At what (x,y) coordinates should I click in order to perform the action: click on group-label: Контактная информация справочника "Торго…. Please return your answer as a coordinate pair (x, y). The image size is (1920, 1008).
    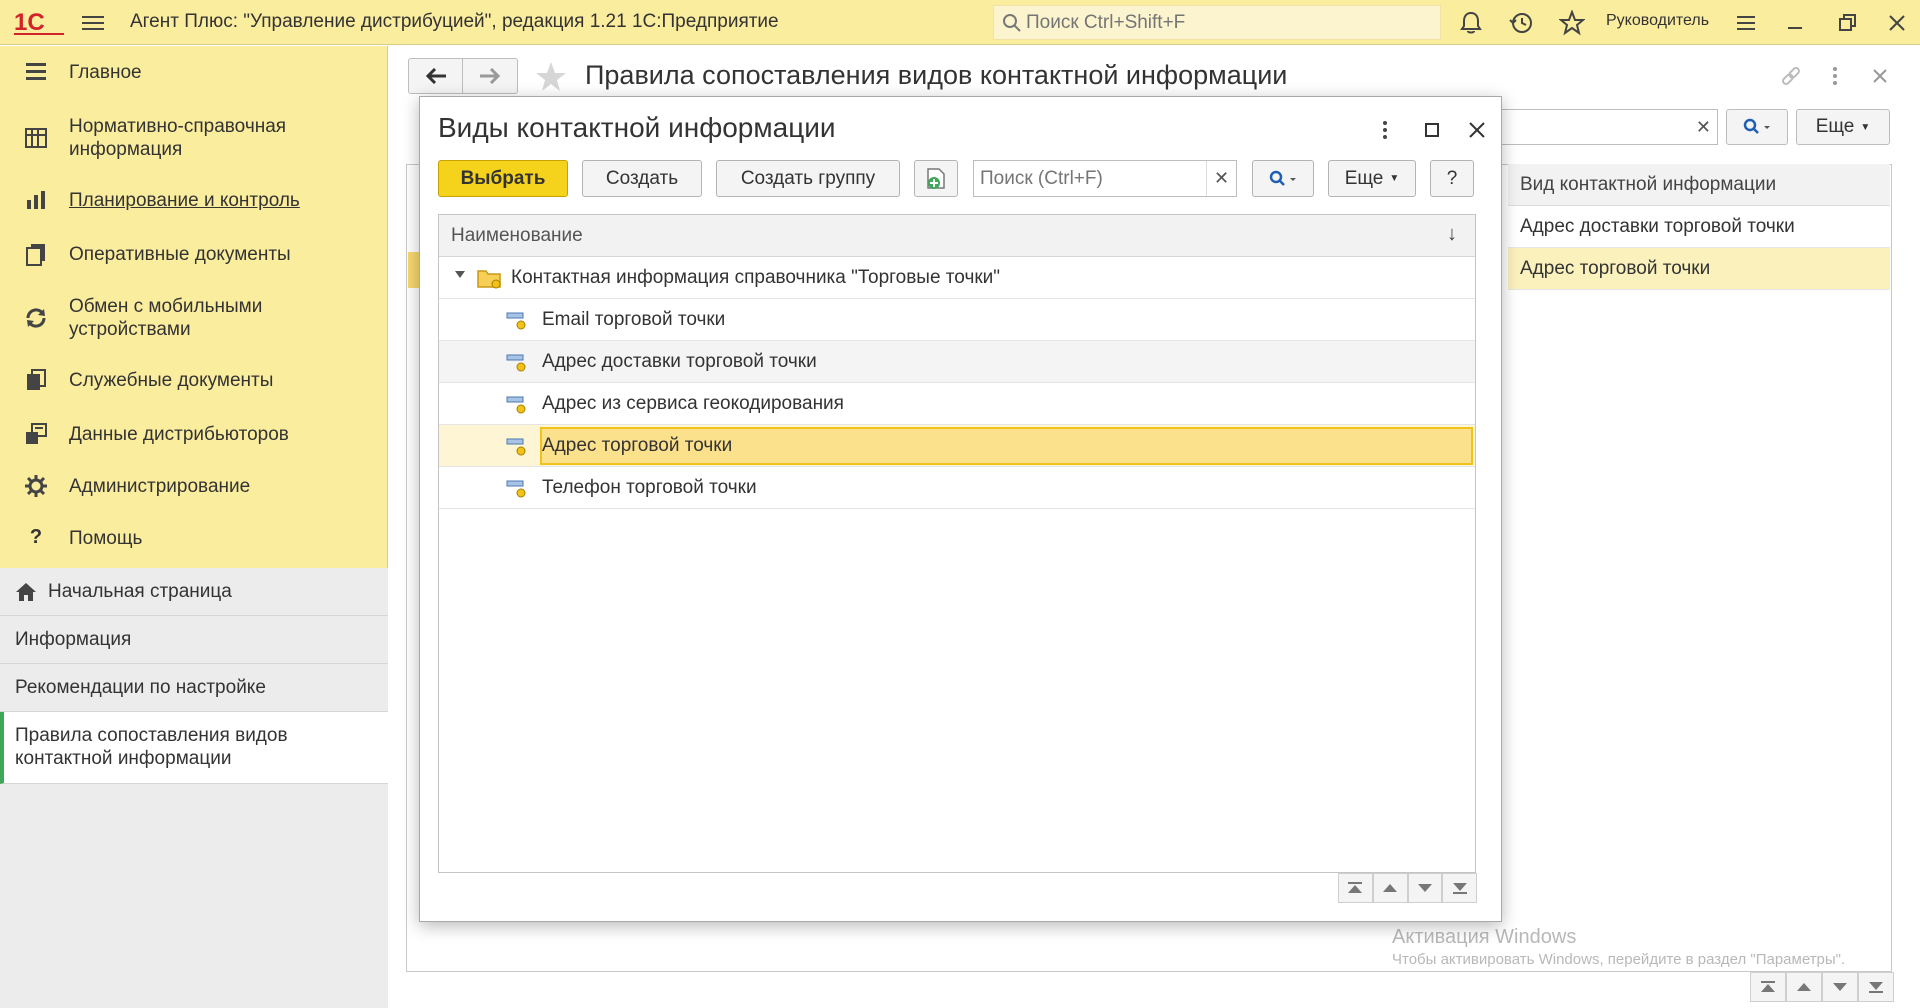
    Looking at the image, I should click on (756, 277).